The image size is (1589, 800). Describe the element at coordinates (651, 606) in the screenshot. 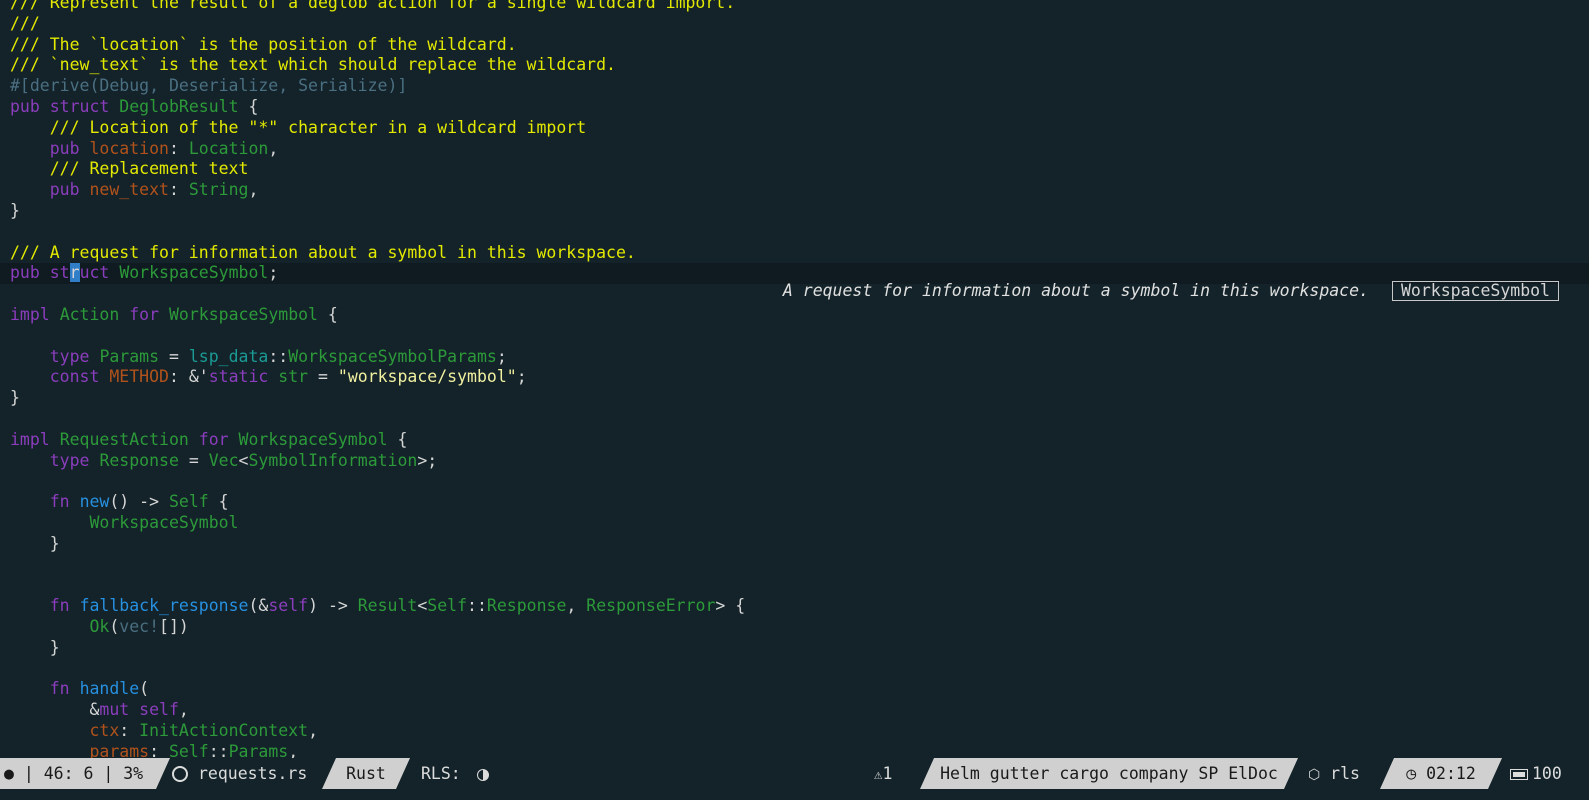

I see `code-token: ResponseError` at that location.